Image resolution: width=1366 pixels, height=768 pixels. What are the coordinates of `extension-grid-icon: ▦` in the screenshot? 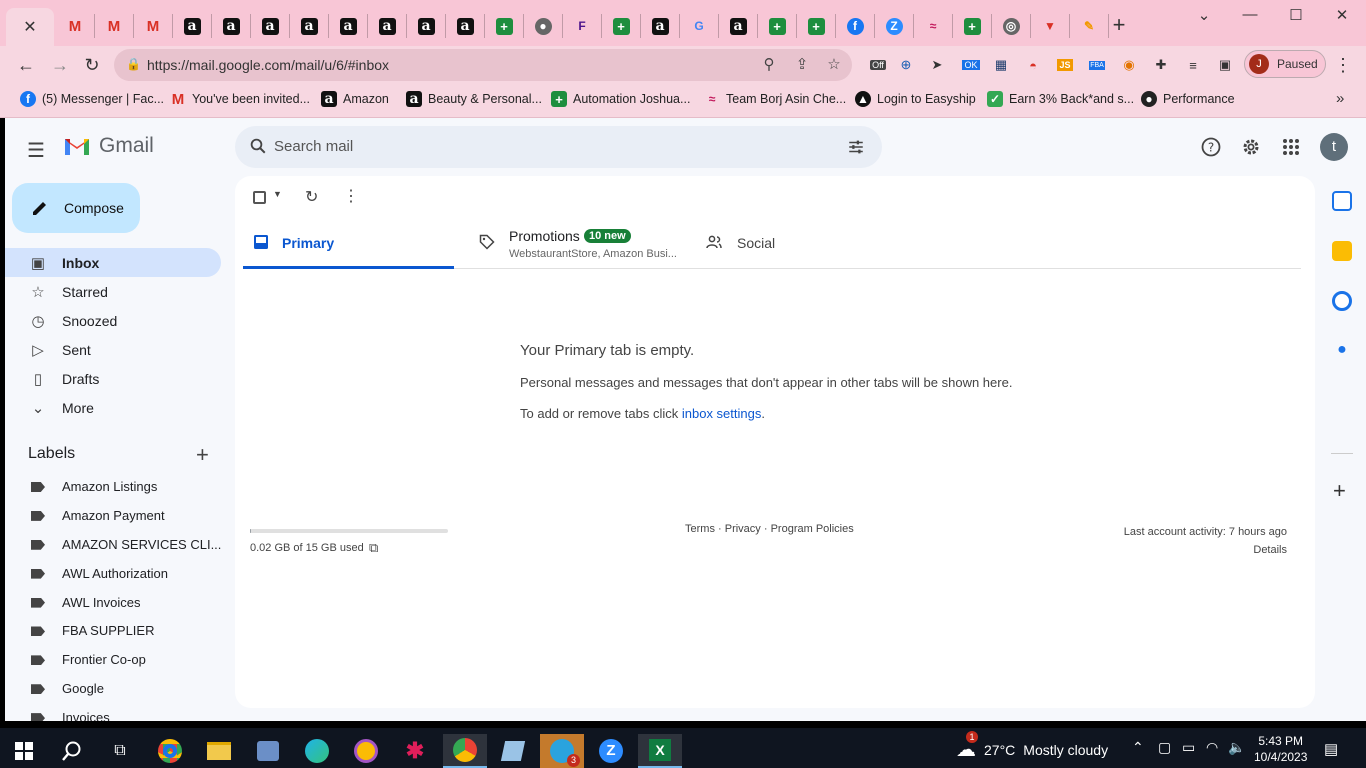 It's located at (1001, 65).